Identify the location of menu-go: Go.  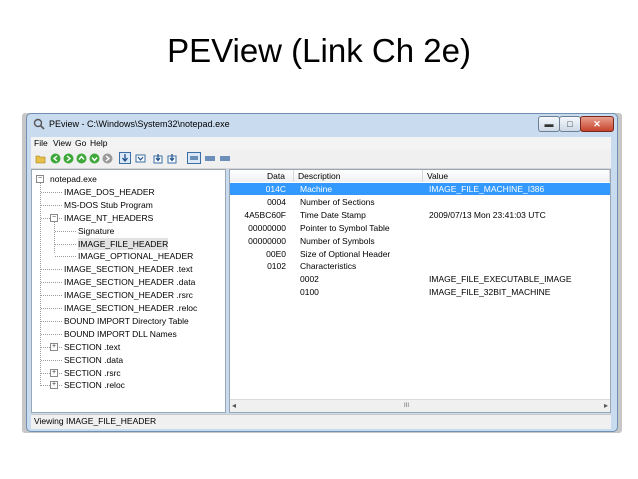
(80, 143).